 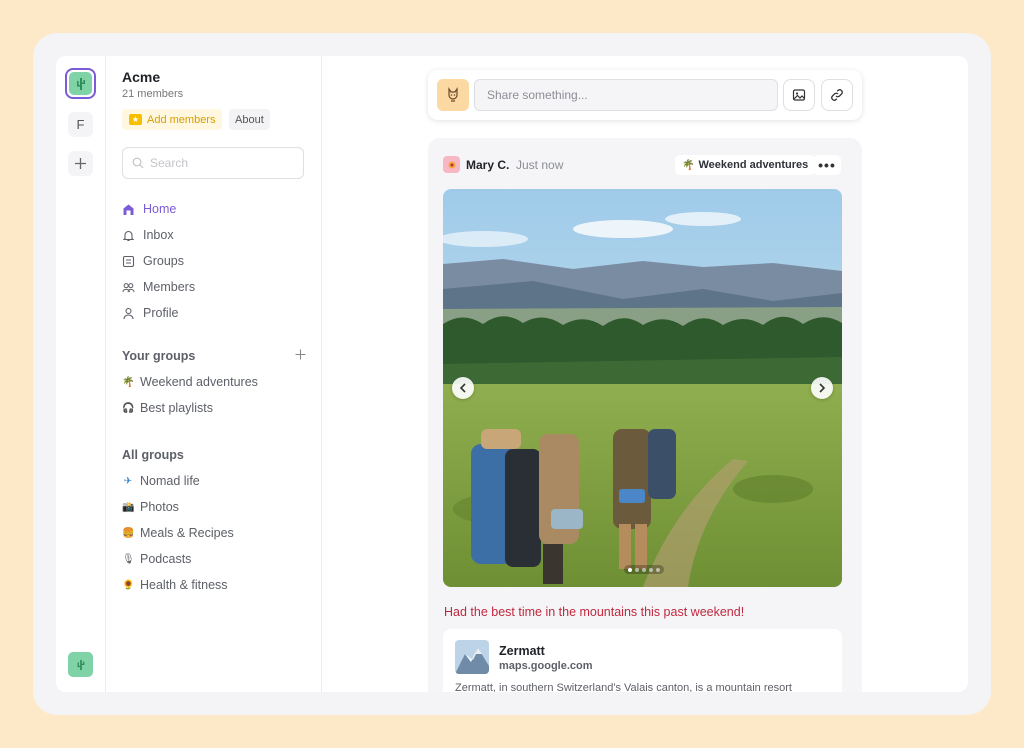 I want to click on attach-image-button, so click(x=799, y=95).